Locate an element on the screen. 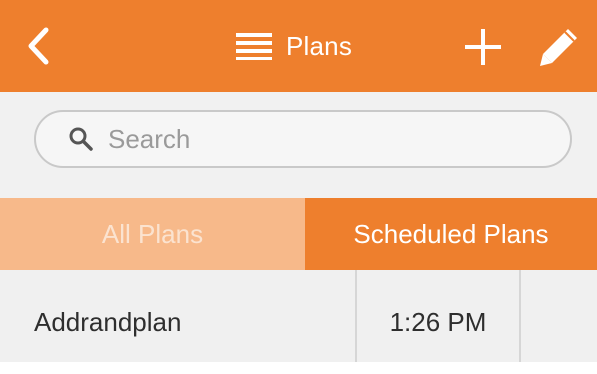 Image resolution: width=597 pixels, height=374 pixels. plan-time: 1:26 PM is located at coordinates (438, 322).